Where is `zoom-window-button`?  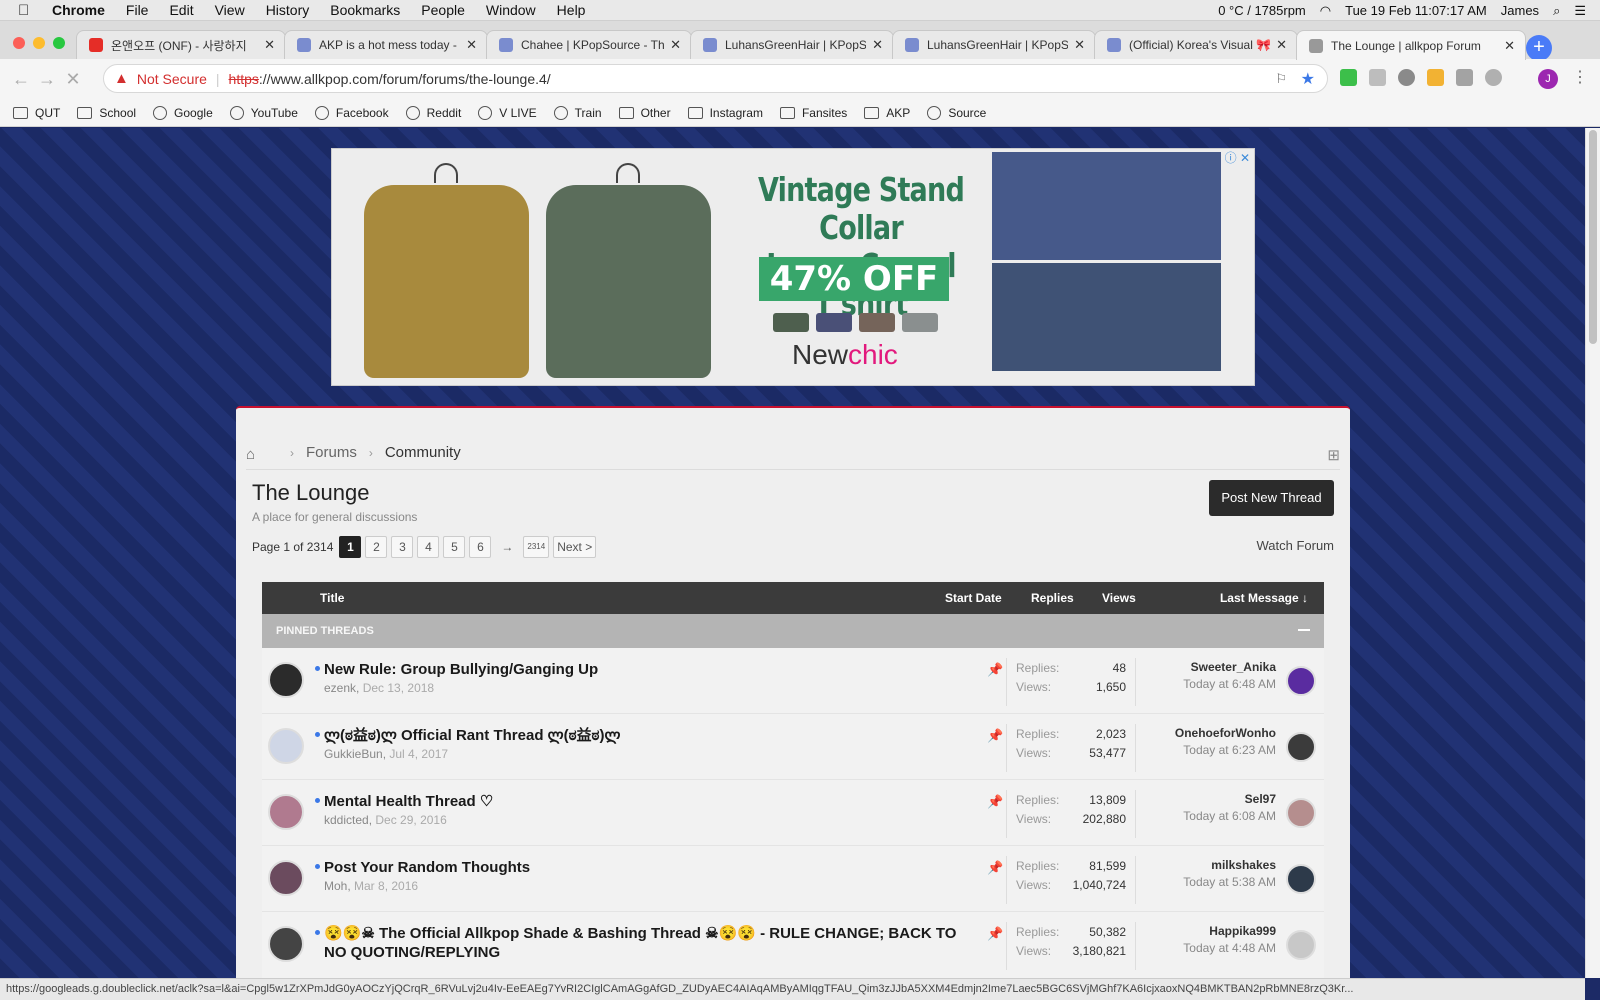
zoom-window-button is located at coordinates (59, 43).